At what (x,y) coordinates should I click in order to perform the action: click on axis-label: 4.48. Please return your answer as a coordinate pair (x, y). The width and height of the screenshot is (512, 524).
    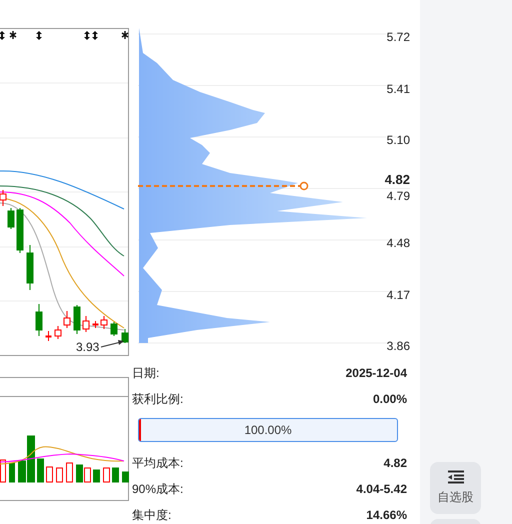
    Looking at the image, I should click on (398, 243).